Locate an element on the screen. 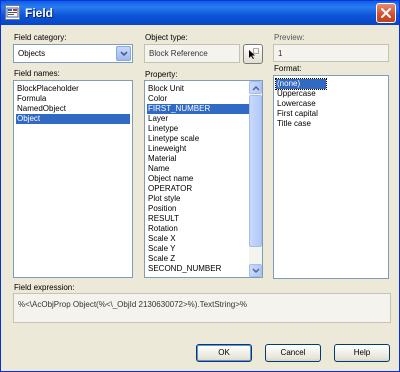 The image size is (400, 372). property-item: Plot style is located at coordinates (198, 199).